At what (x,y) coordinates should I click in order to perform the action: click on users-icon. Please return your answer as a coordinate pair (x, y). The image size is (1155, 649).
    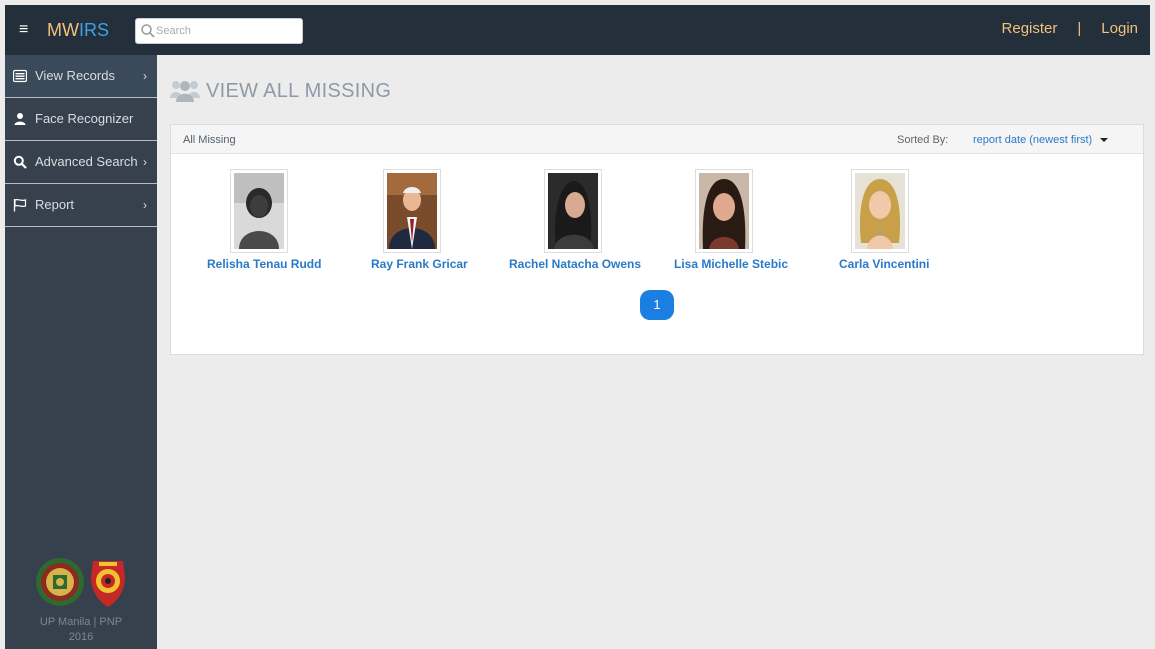
    Looking at the image, I should click on (185, 91).